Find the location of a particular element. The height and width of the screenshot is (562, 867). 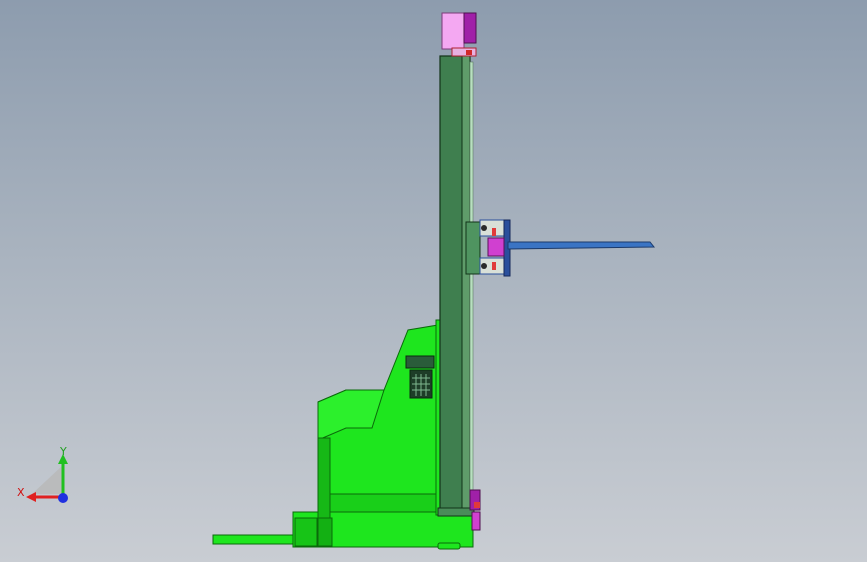

base-accessories is located at coordinates (475, 510).